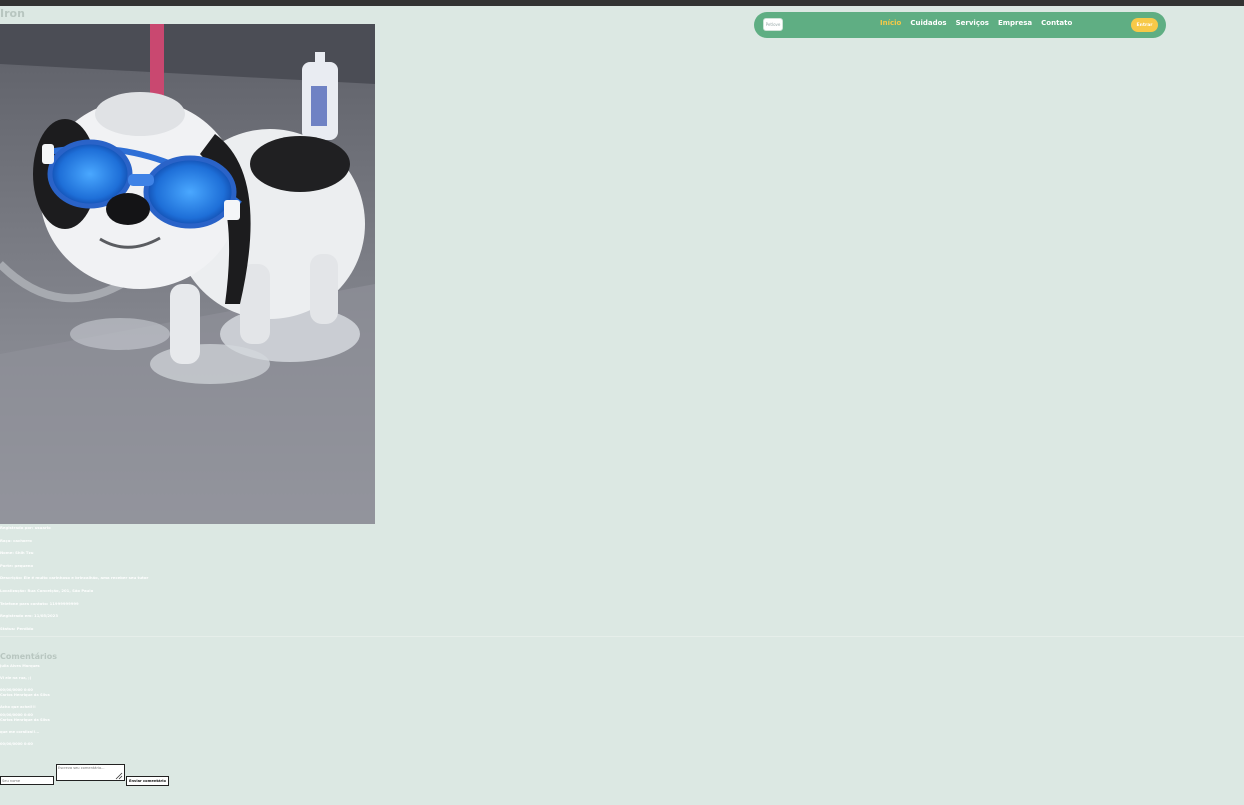 This screenshot has height=805, width=1244. What do you see at coordinates (17, 628) in the screenshot?
I see `info-status: Status: Perdido` at bounding box center [17, 628].